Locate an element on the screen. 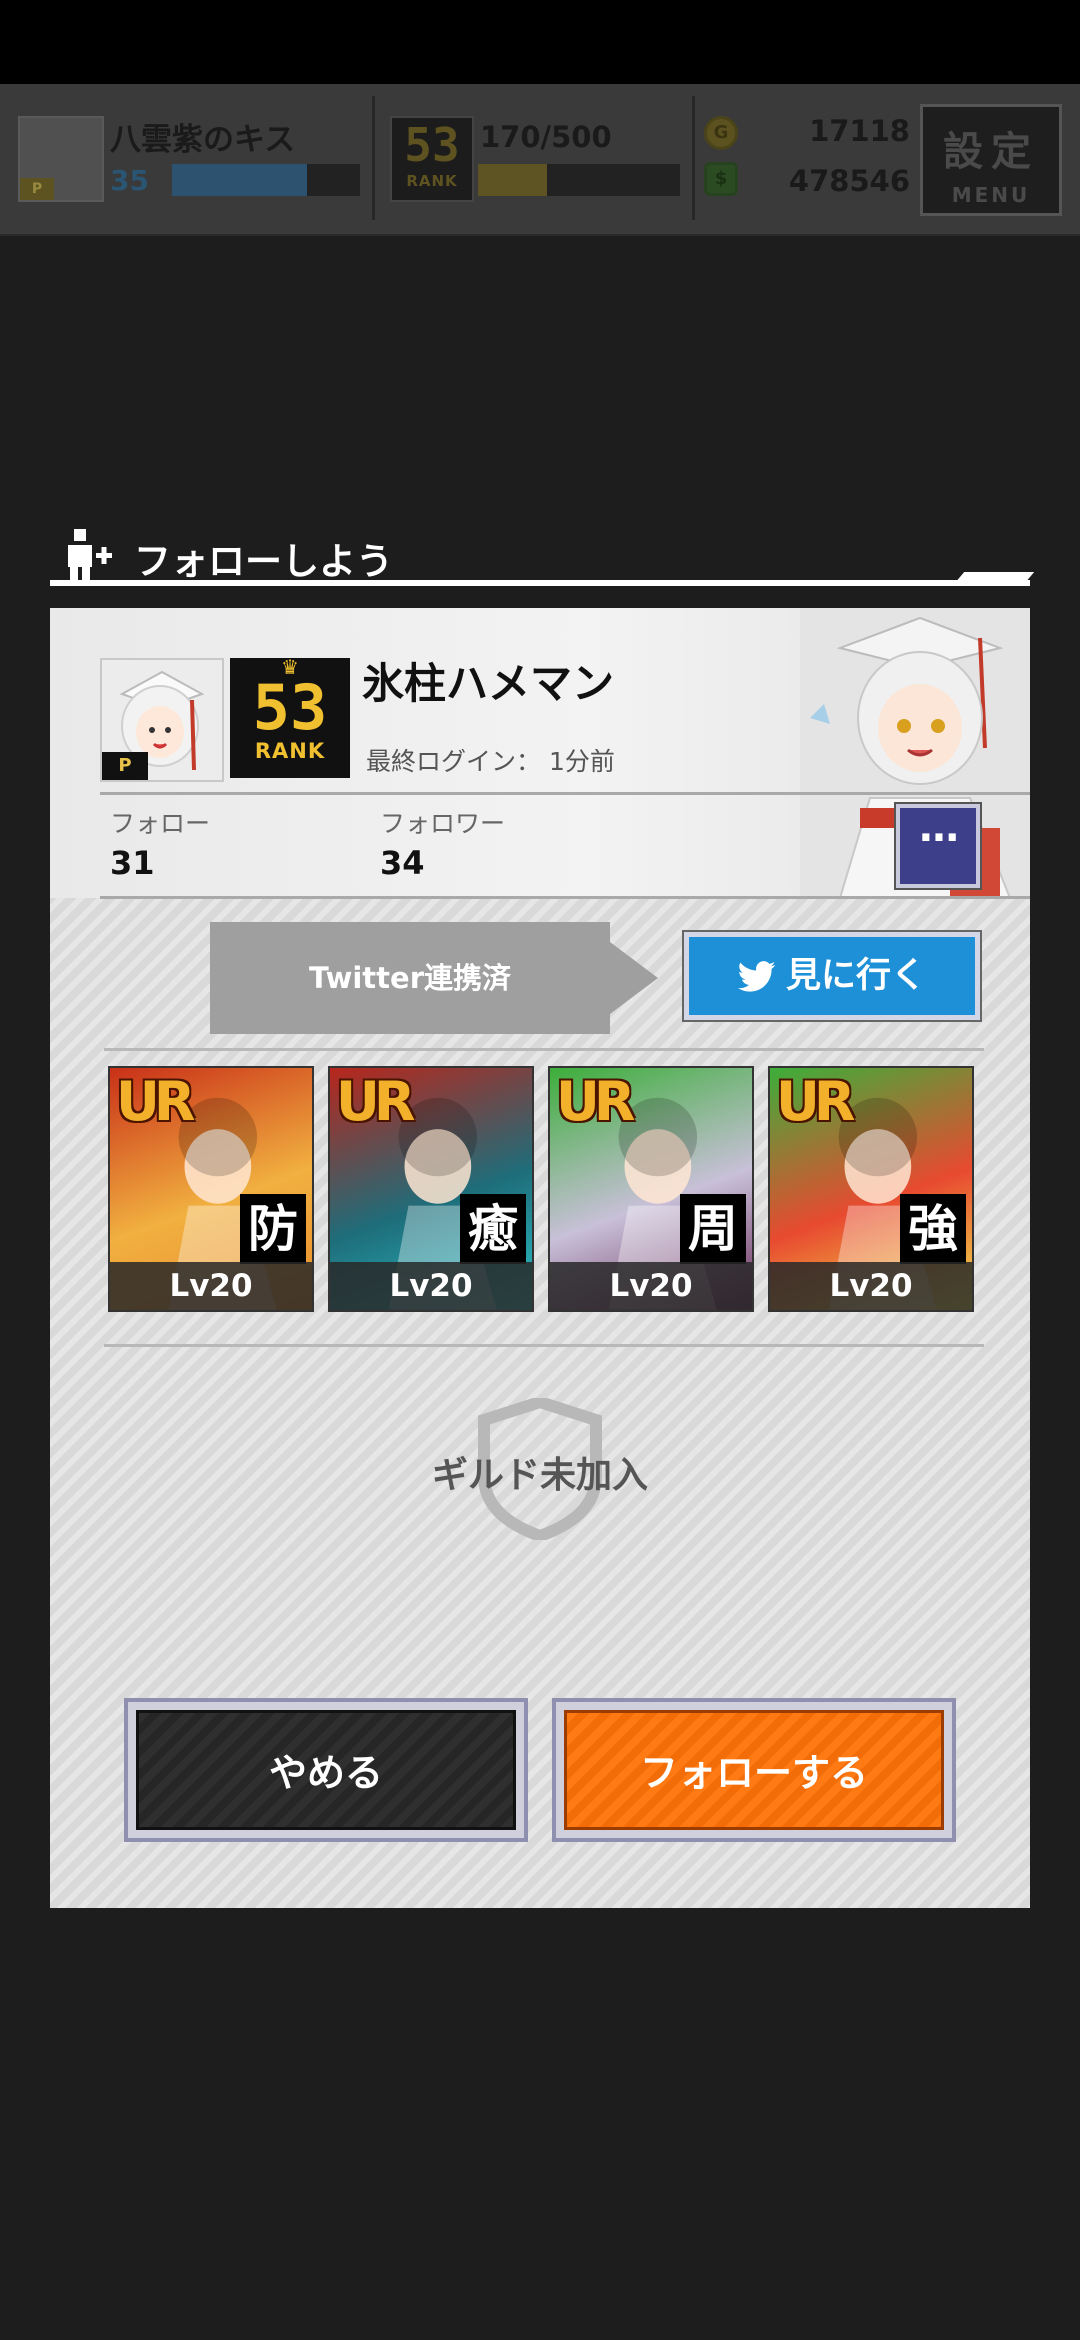  title-underline is located at coordinates (540, 583).